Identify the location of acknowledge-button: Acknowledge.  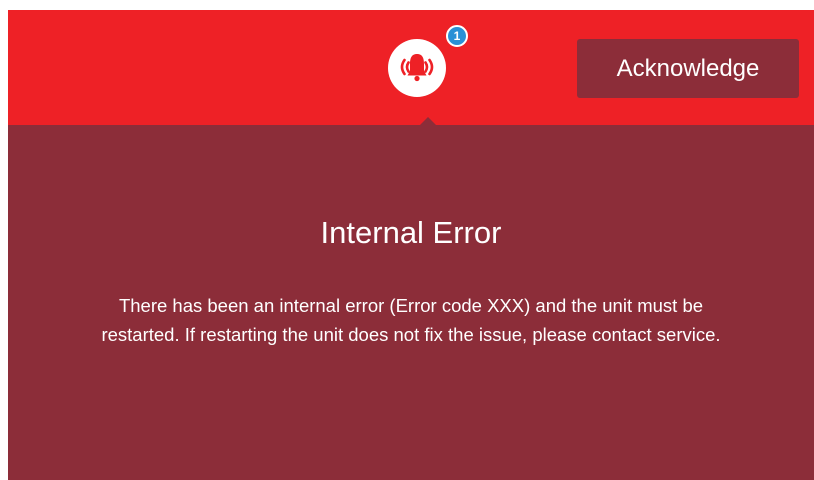
(688, 68).